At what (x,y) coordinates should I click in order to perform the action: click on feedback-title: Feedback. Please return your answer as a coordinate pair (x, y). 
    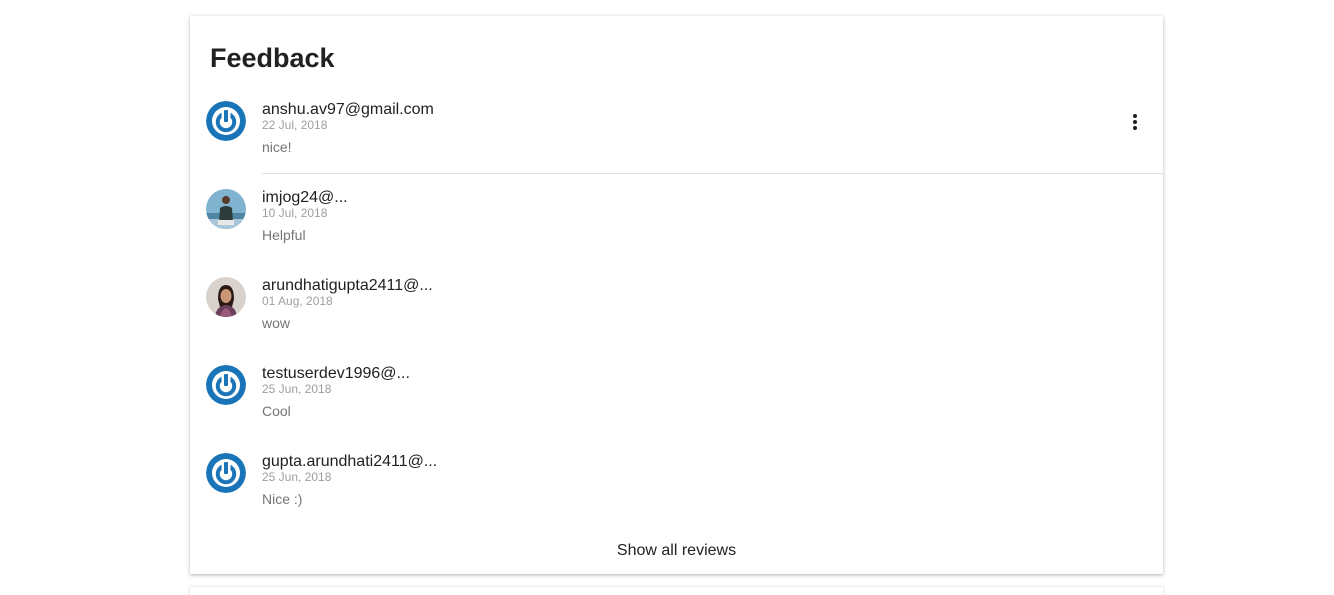
    Looking at the image, I should click on (272, 58).